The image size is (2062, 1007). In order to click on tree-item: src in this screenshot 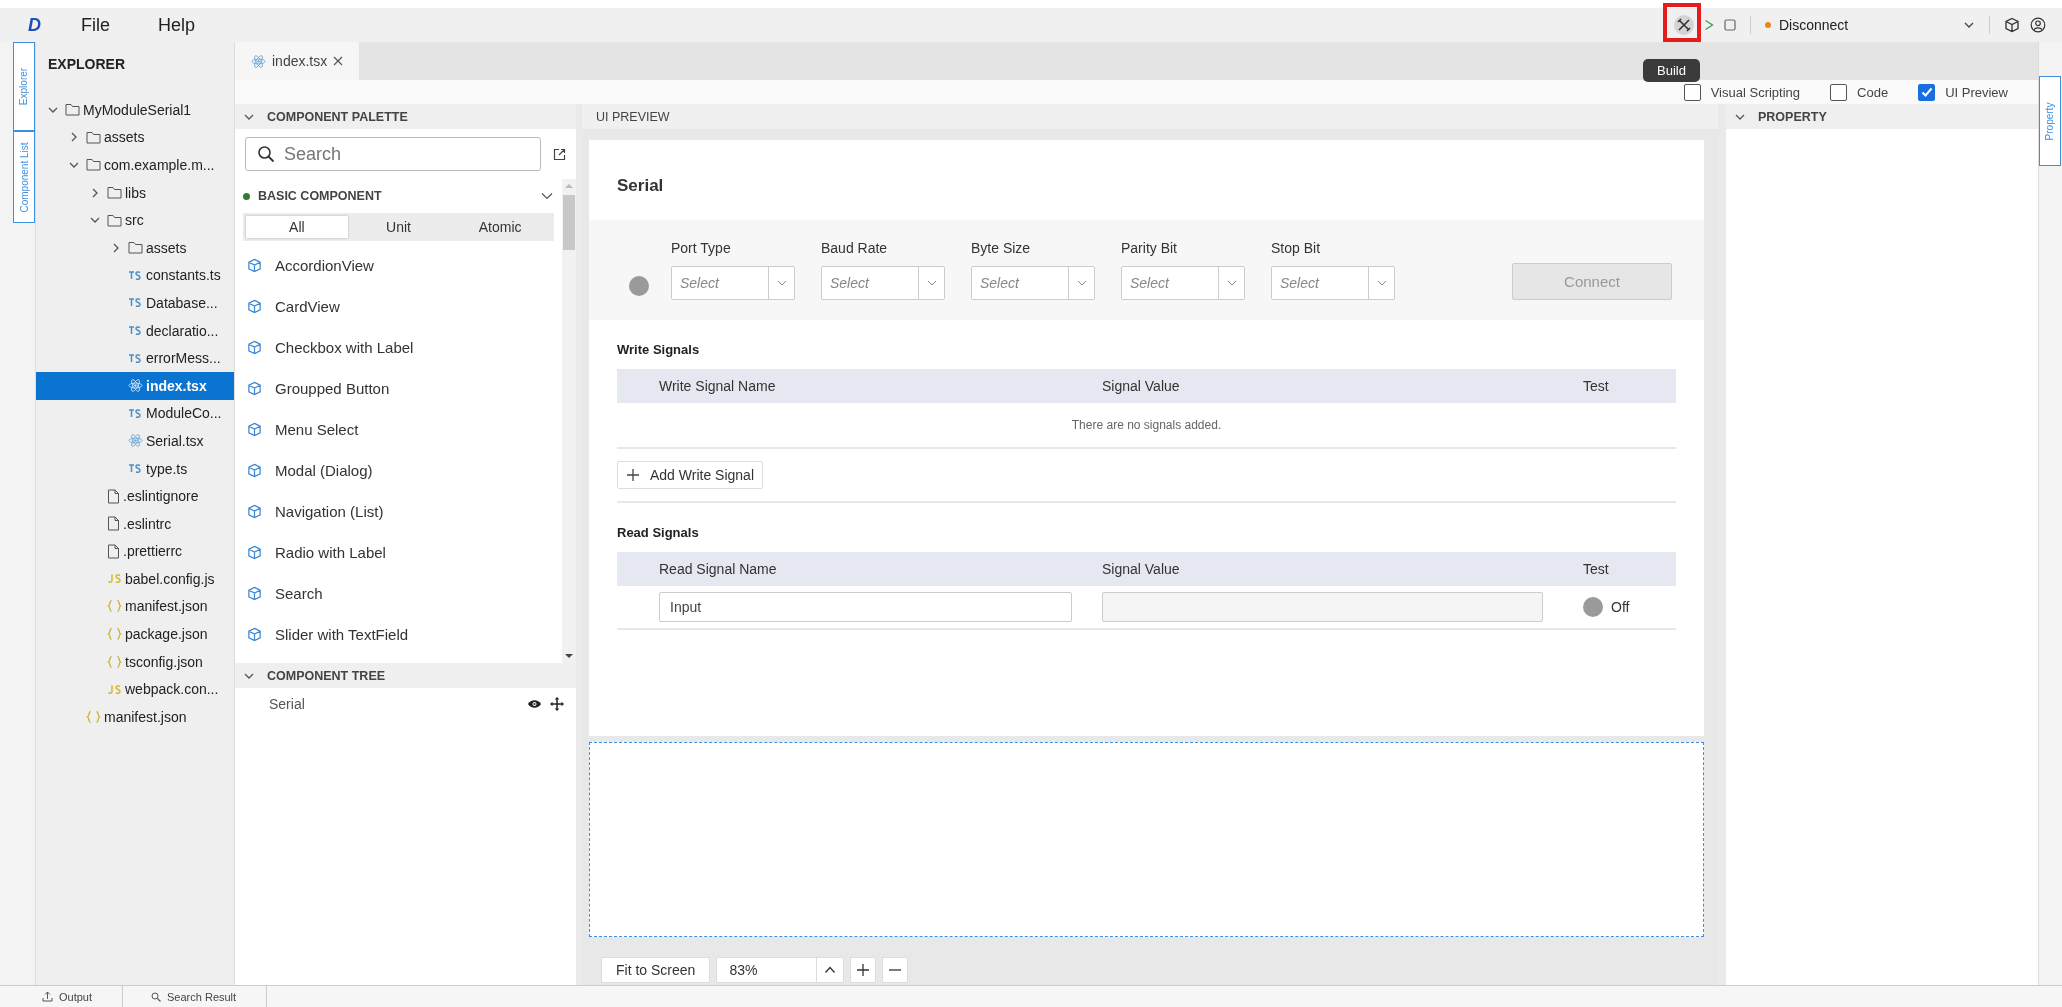, I will do `click(135, 220)`.